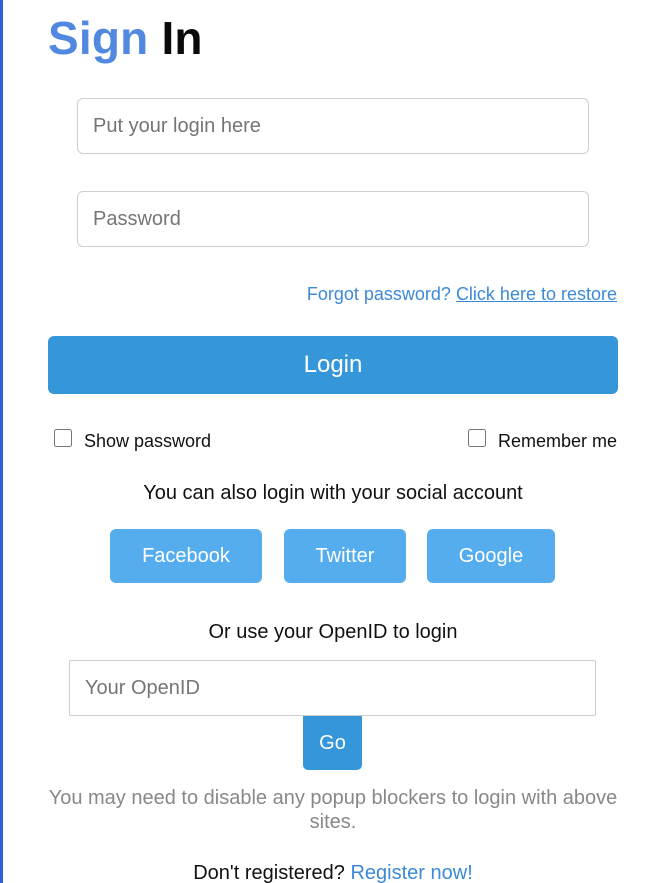 This screenshot has height=883, width=660. I want to click on password-input, so click(333, 219).